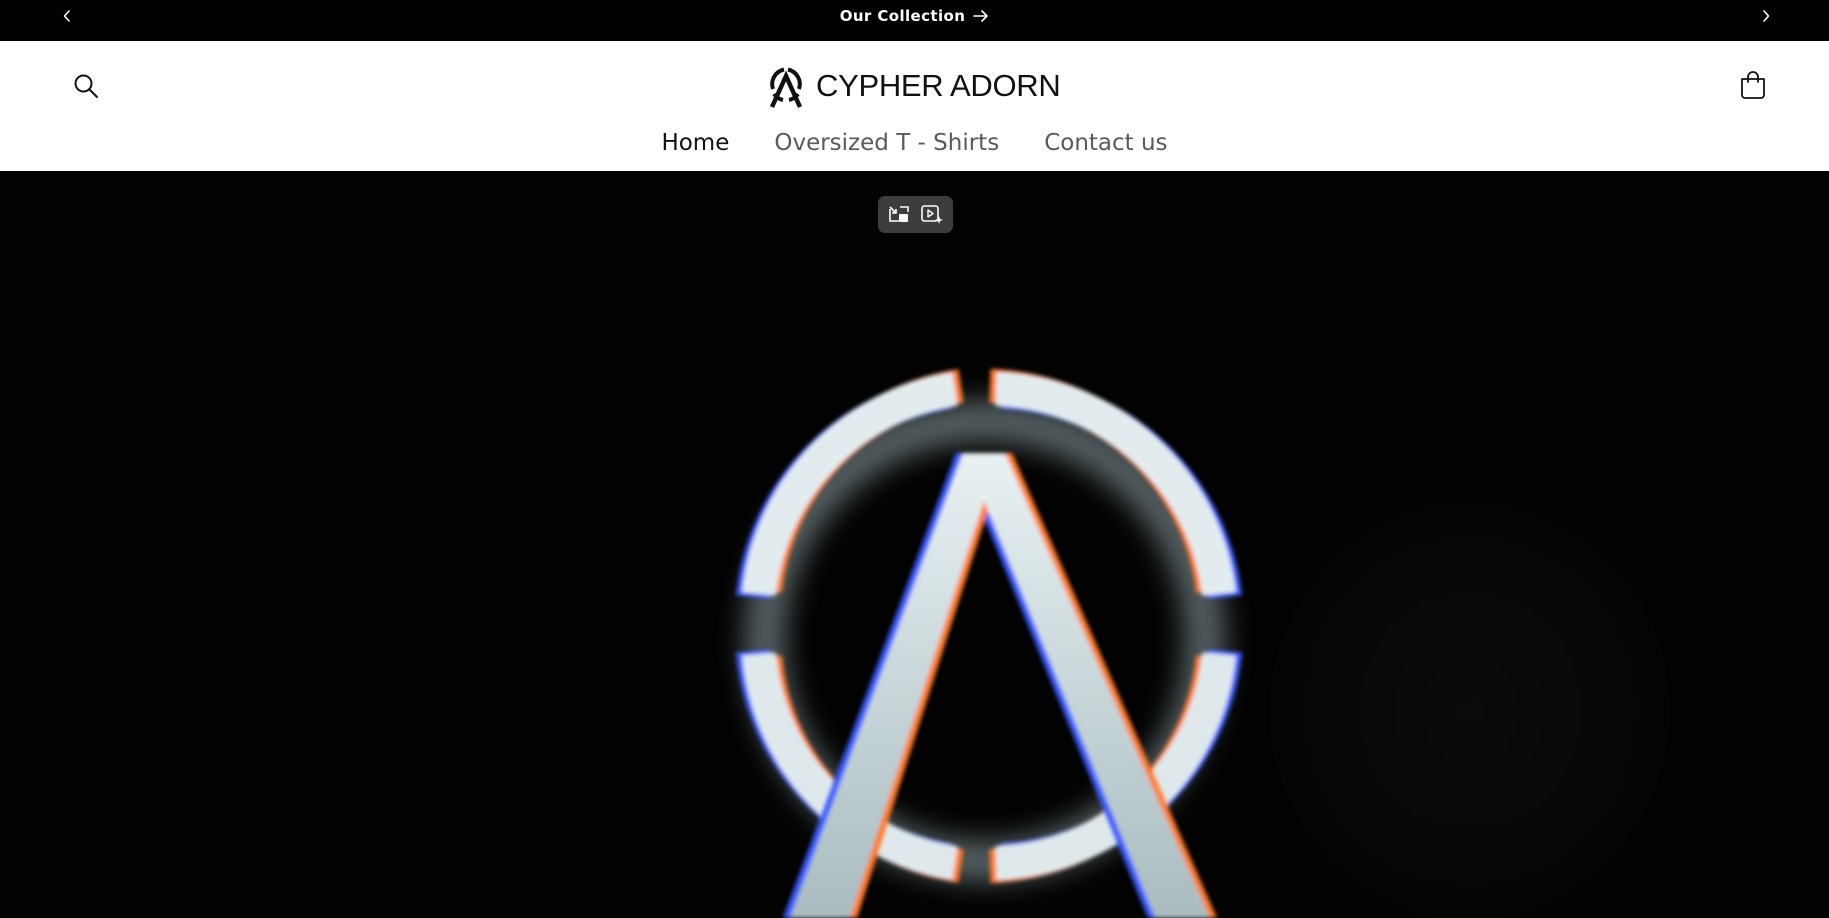  I want to click on video-overlay-controls, so click(915, 214).